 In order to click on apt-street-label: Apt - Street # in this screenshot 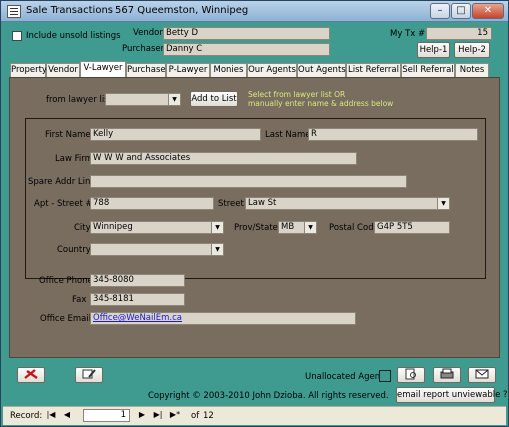, I will do `click(63, 204)`.